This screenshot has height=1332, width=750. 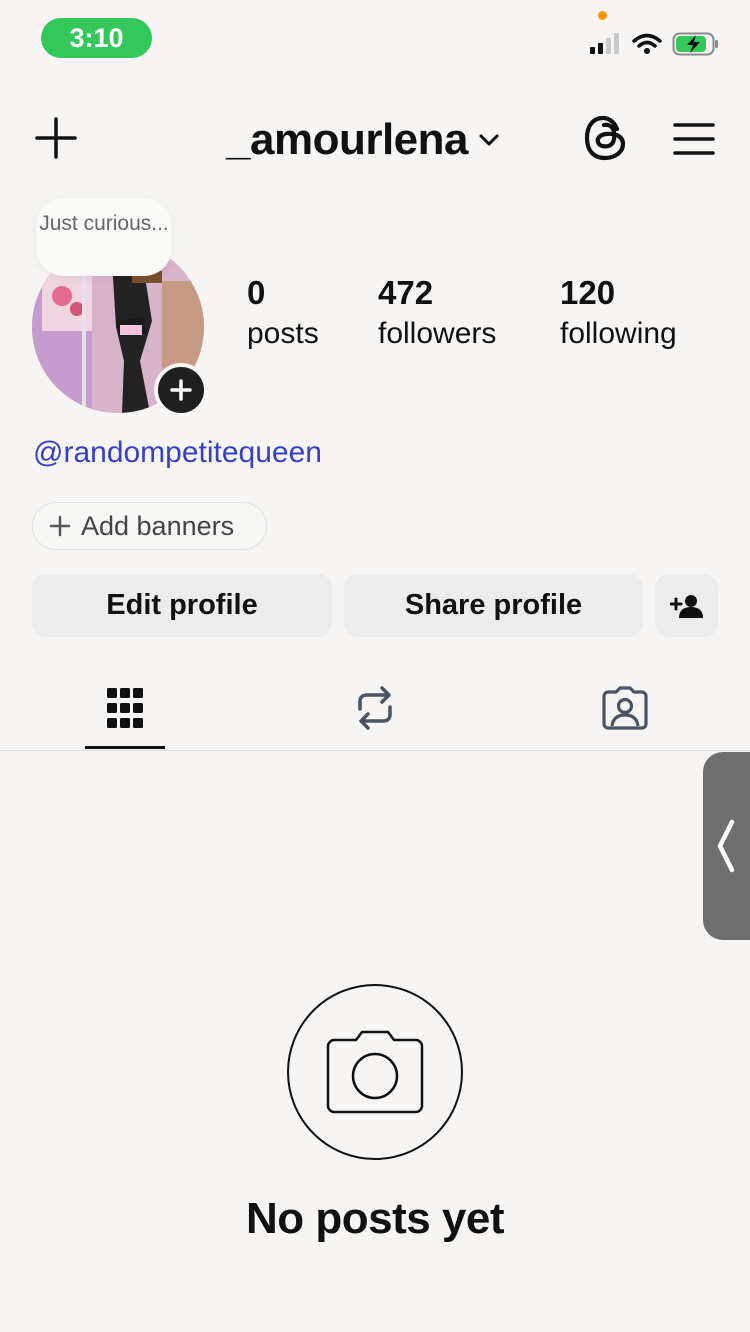 I want to click on battery-charging-icon, so click(x=695, y=44).